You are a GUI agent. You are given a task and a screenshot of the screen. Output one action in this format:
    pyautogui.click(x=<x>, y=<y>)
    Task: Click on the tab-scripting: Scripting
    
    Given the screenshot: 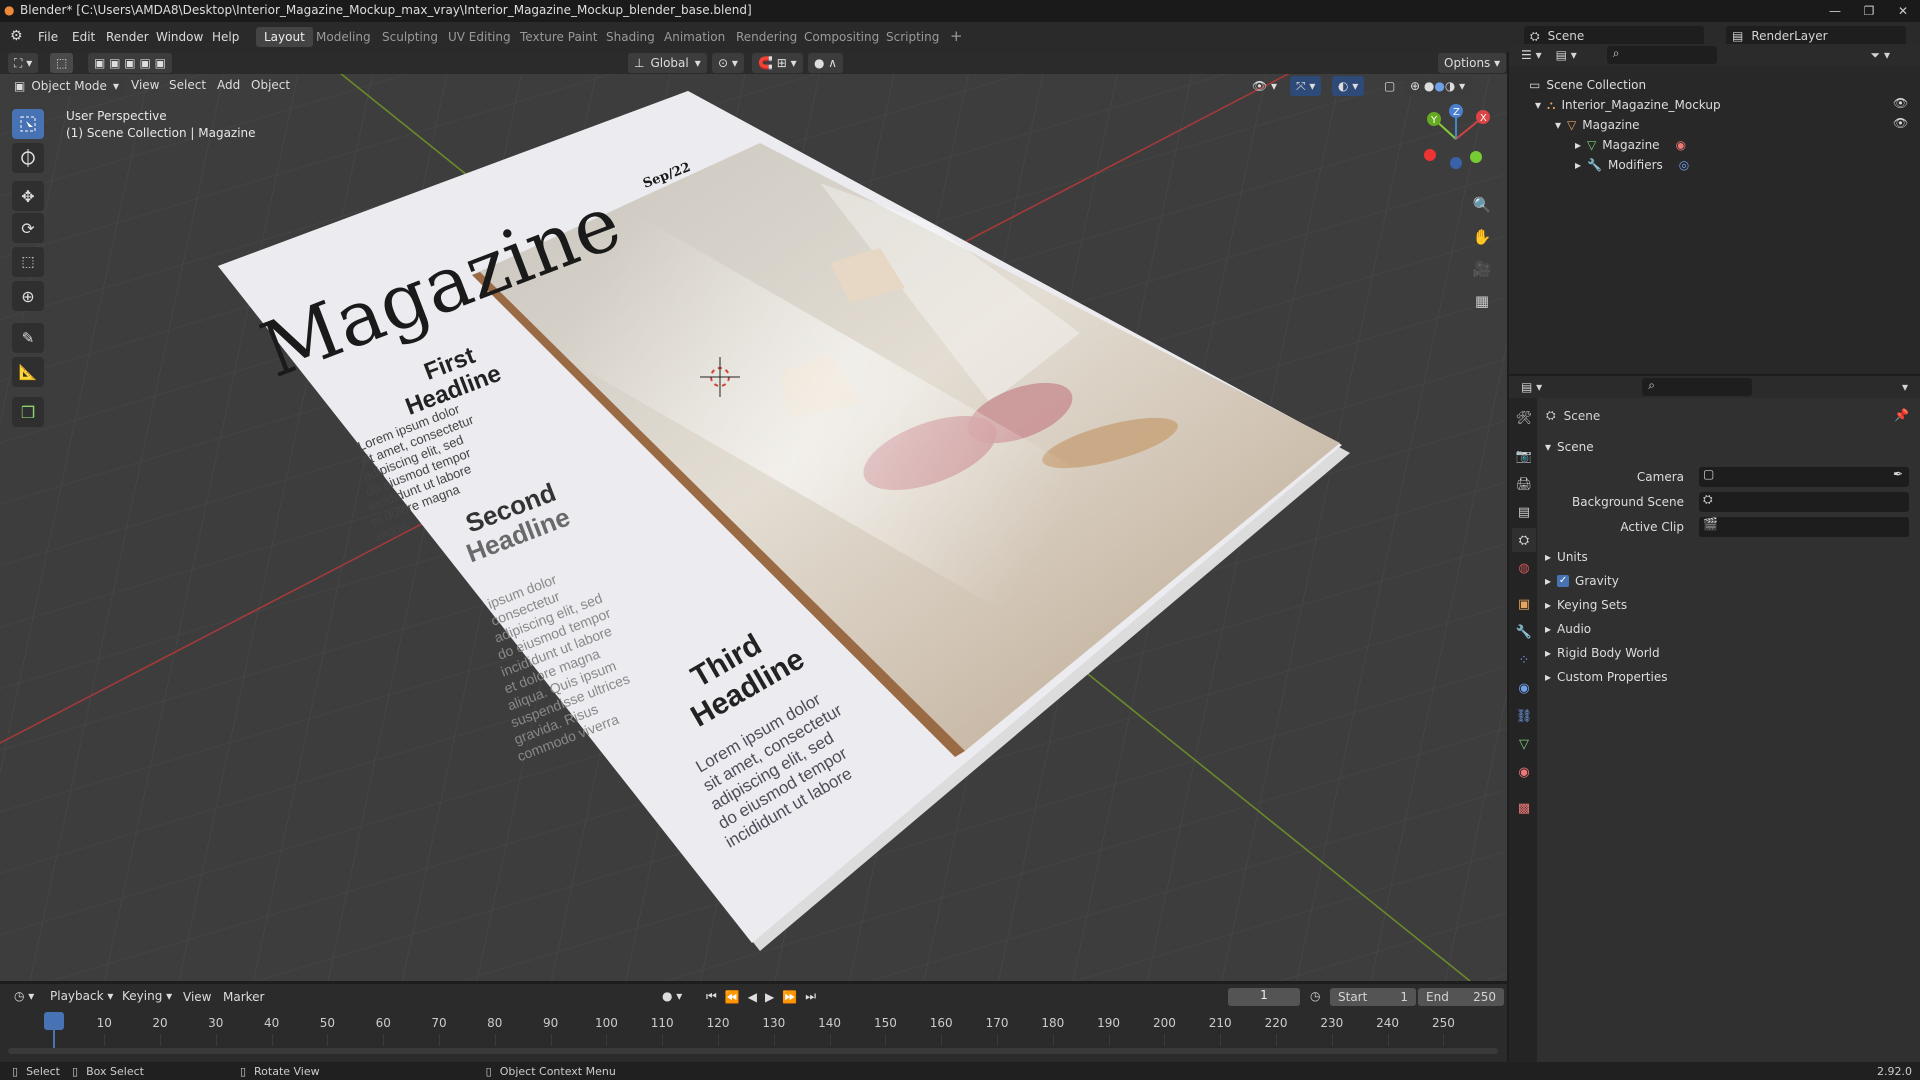 What is the action you would take?
    pyautogui.click(x=912, y=37)
    